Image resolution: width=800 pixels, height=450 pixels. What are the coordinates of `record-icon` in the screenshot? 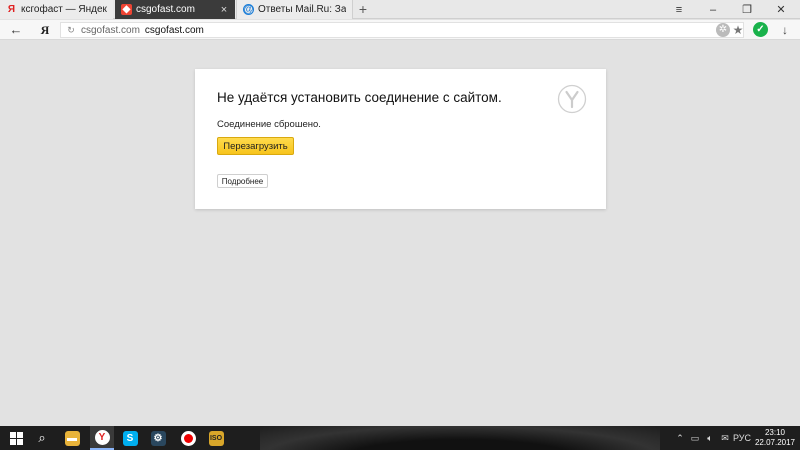 It's located at (188, 438).